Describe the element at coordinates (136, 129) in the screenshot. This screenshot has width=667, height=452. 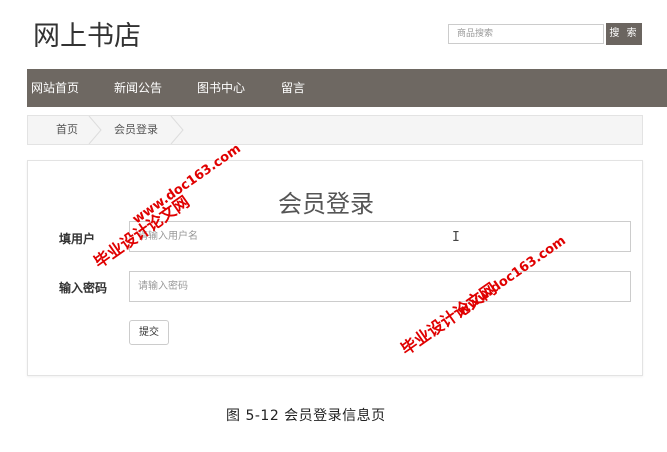
I see `breadcrumb-current: 会员登录` at that location.